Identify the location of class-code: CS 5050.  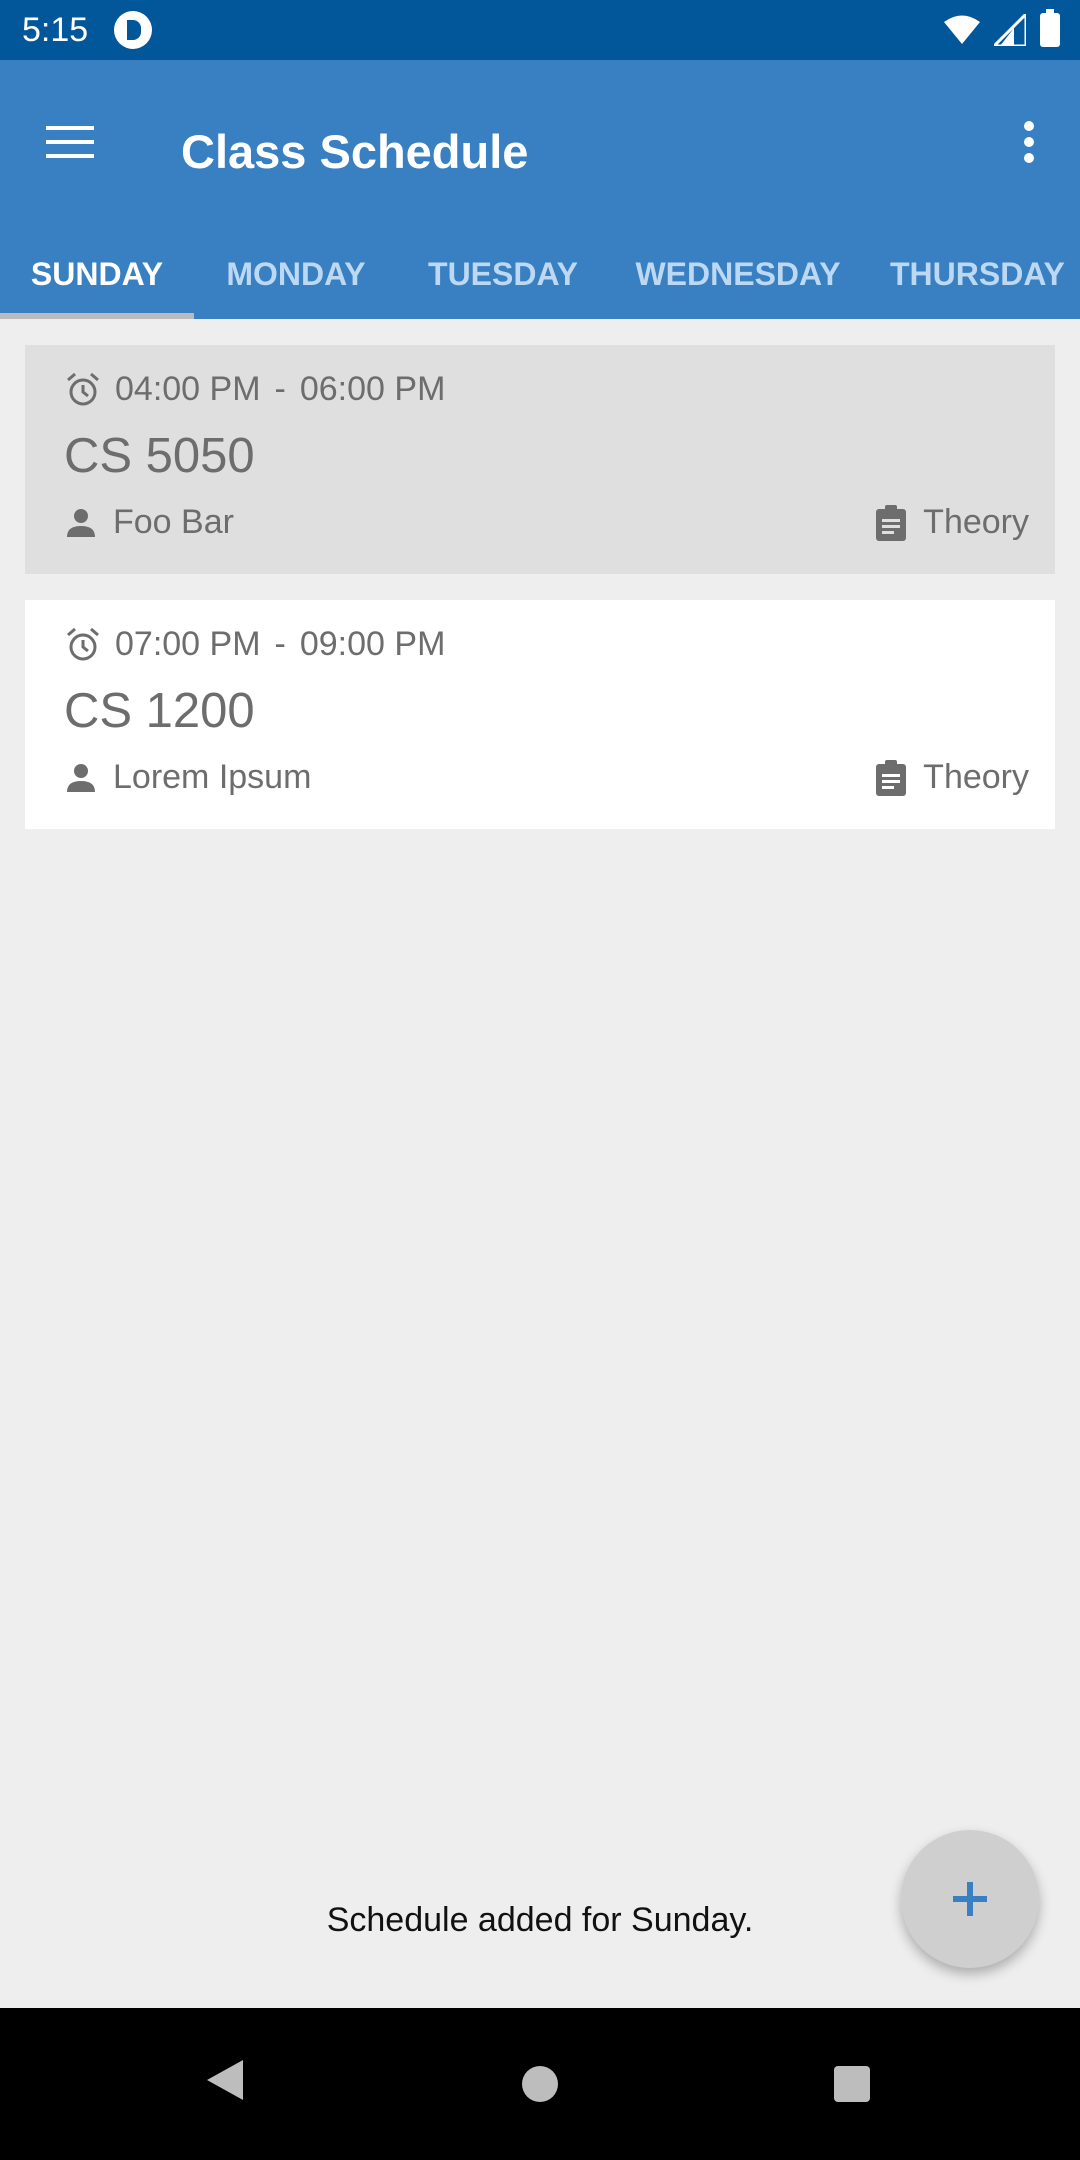
(159, 456).